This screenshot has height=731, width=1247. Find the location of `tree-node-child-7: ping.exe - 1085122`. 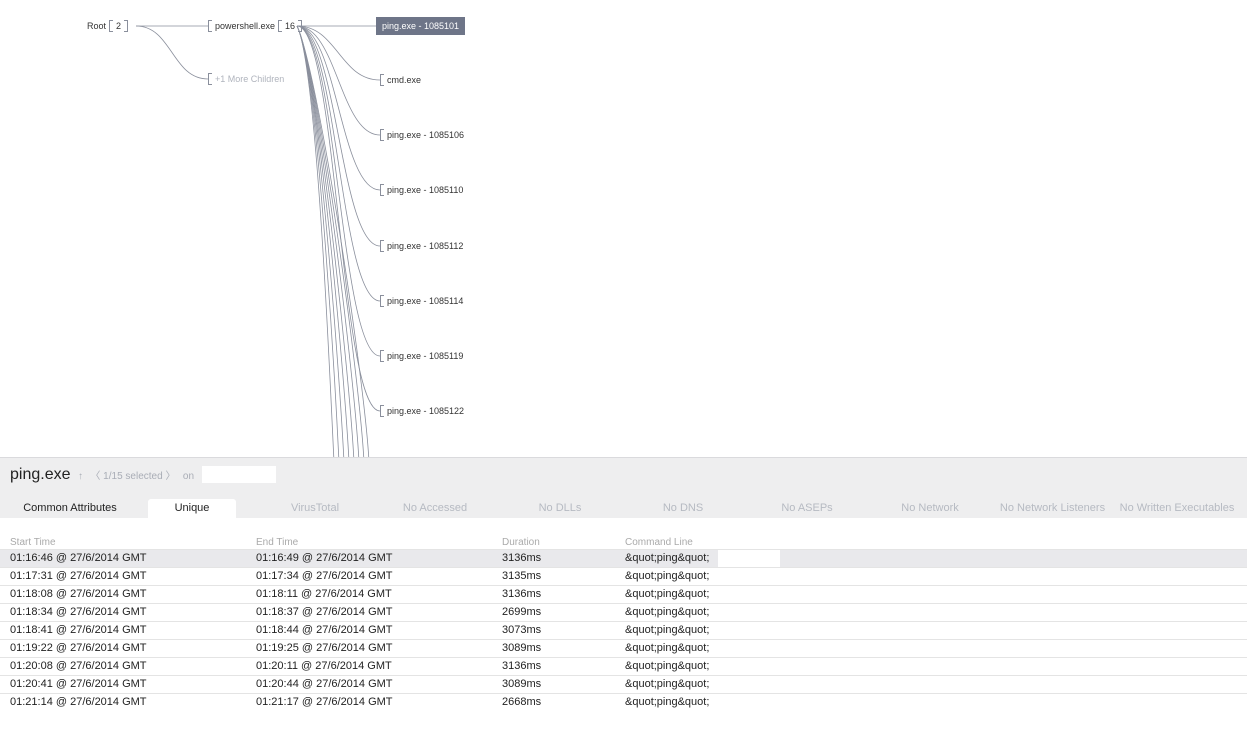

tree-node-child-7: ping.exe - 1085122 is located at coordinates (423, 411).